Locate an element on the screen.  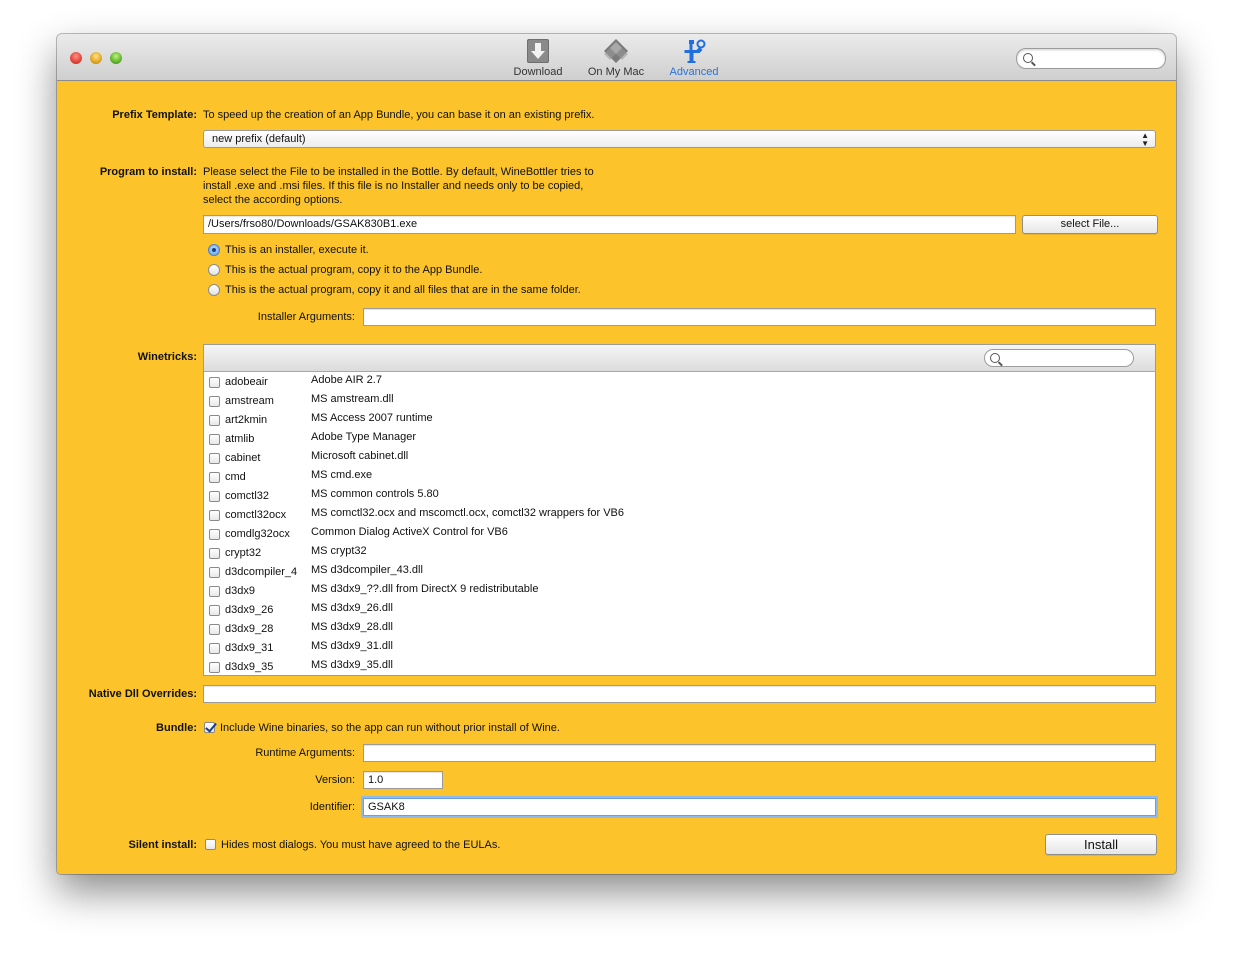
winetricks-row-description: Common Dialog ActiveX Control for VB6 is located at coordinates (409, 532).